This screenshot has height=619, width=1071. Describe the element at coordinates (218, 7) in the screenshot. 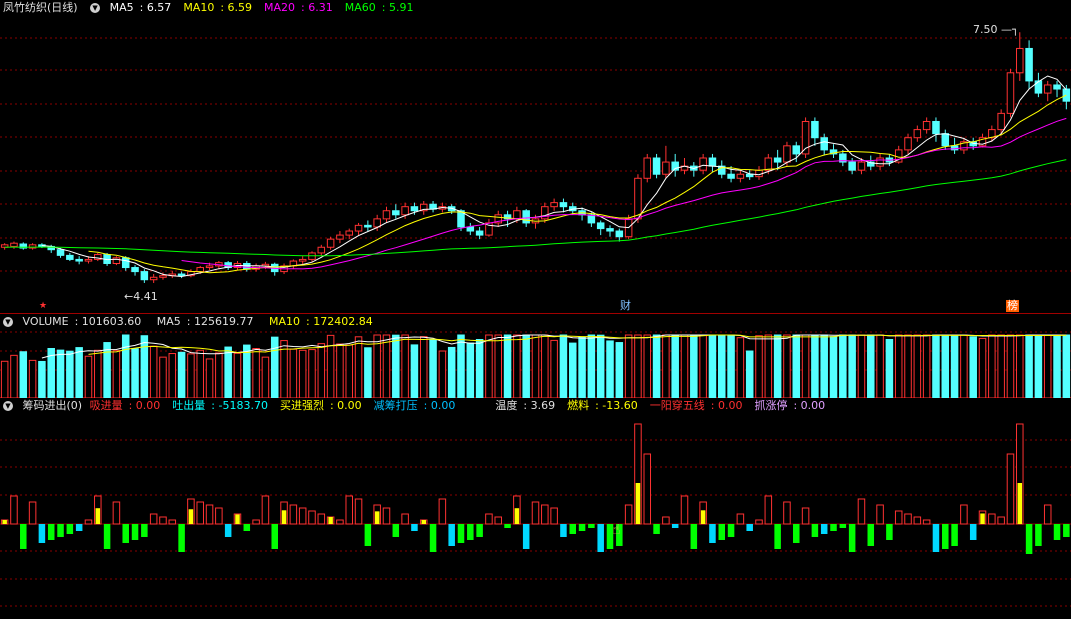

I see `ma-legend-ma10: MA10: 6.59` at that location.